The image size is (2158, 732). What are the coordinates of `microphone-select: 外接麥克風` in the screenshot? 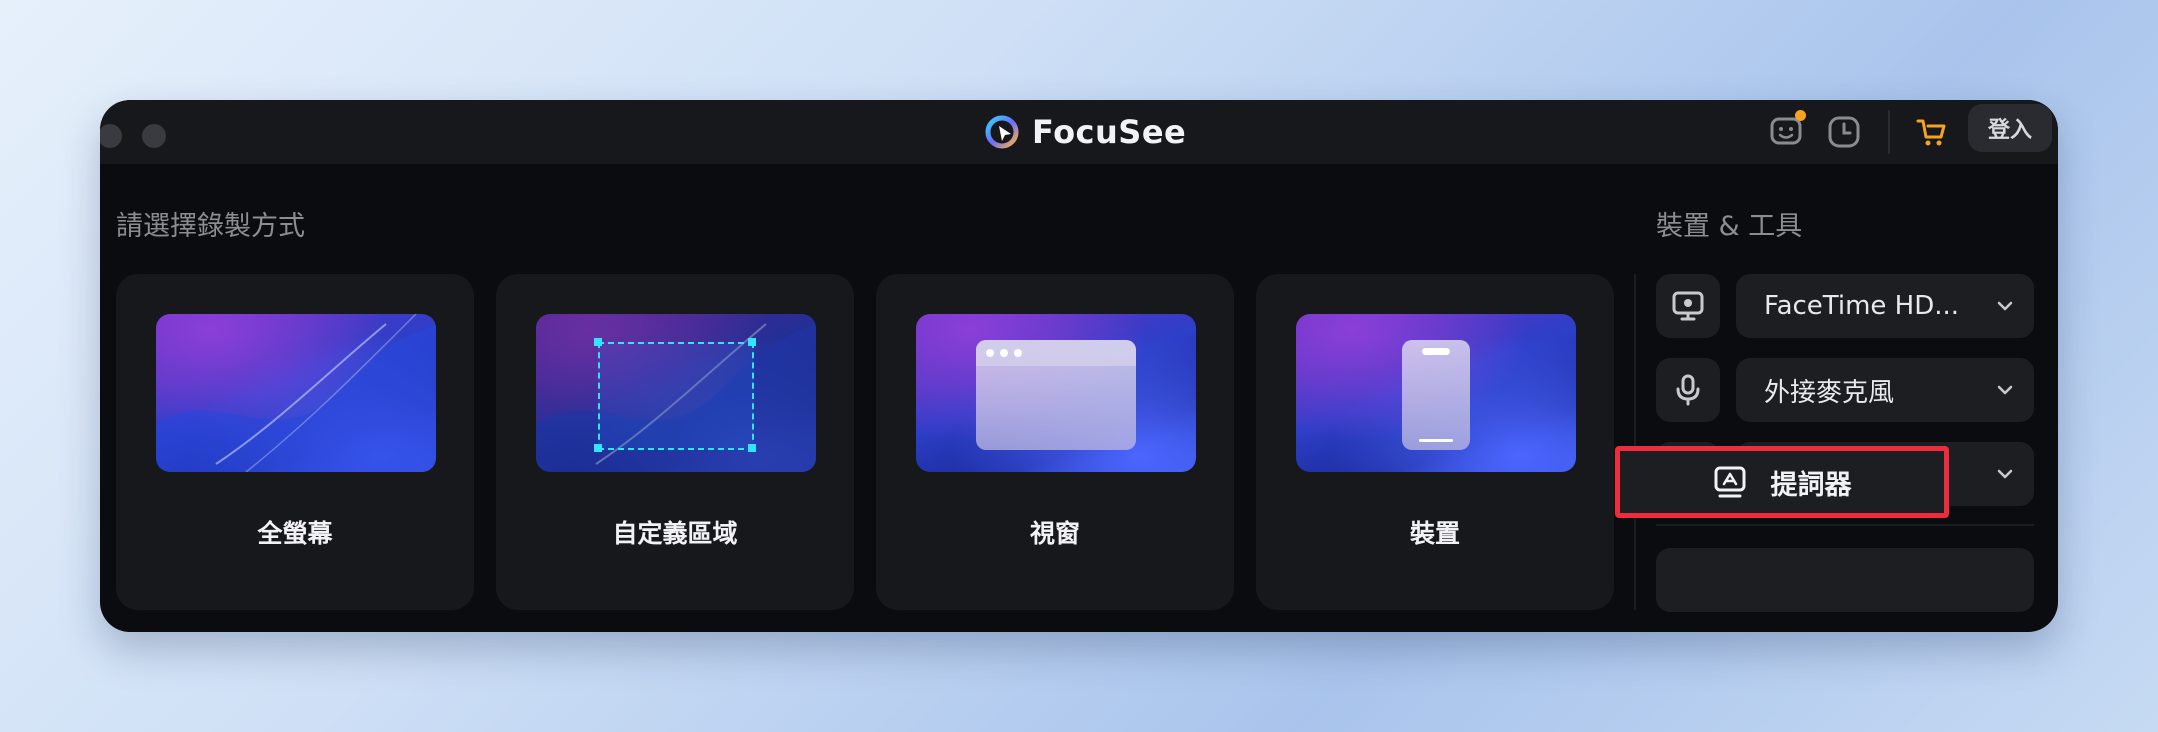 It's located at (1885, 390).